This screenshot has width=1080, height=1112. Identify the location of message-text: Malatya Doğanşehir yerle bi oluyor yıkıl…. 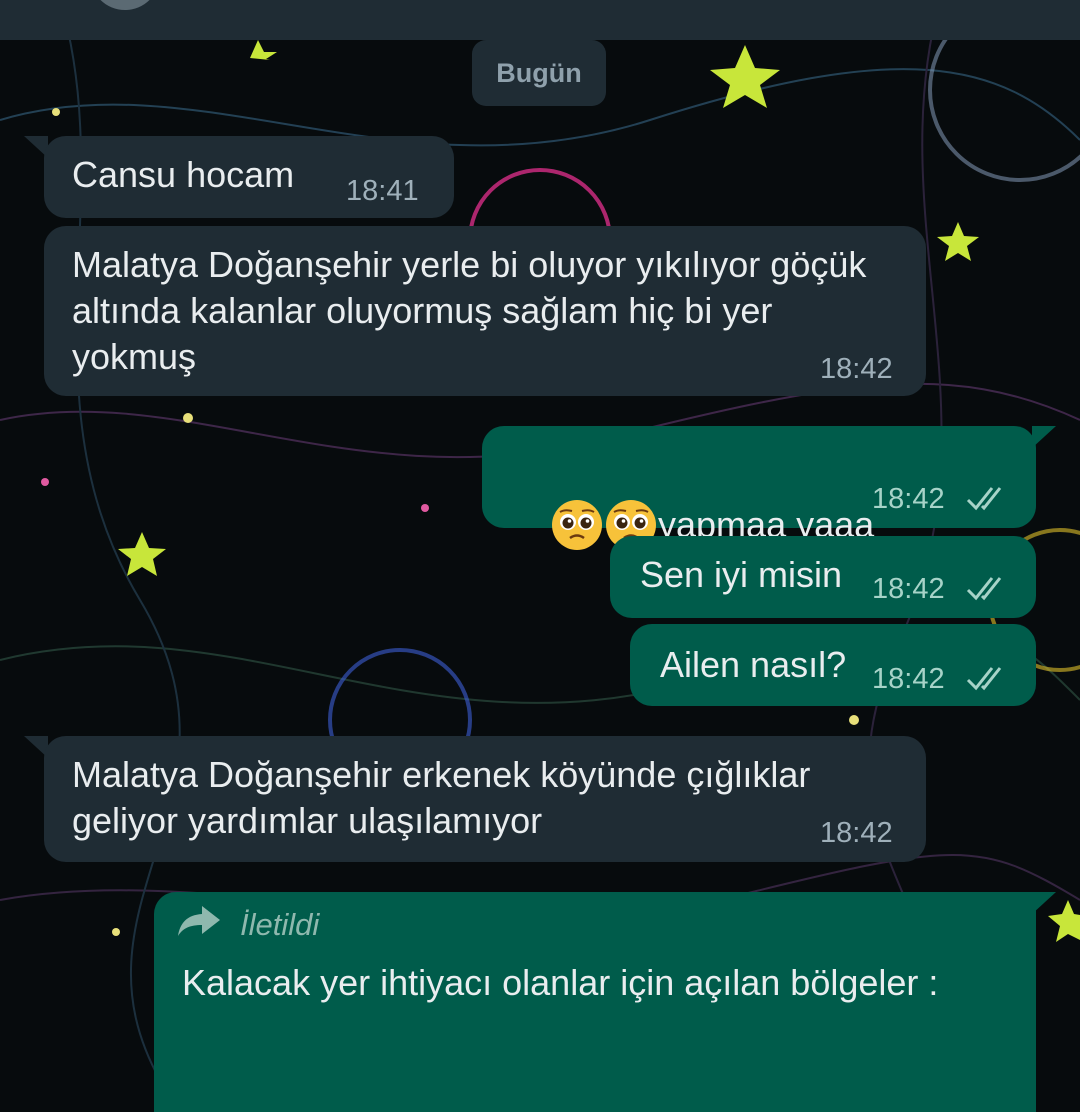
(469, 310).